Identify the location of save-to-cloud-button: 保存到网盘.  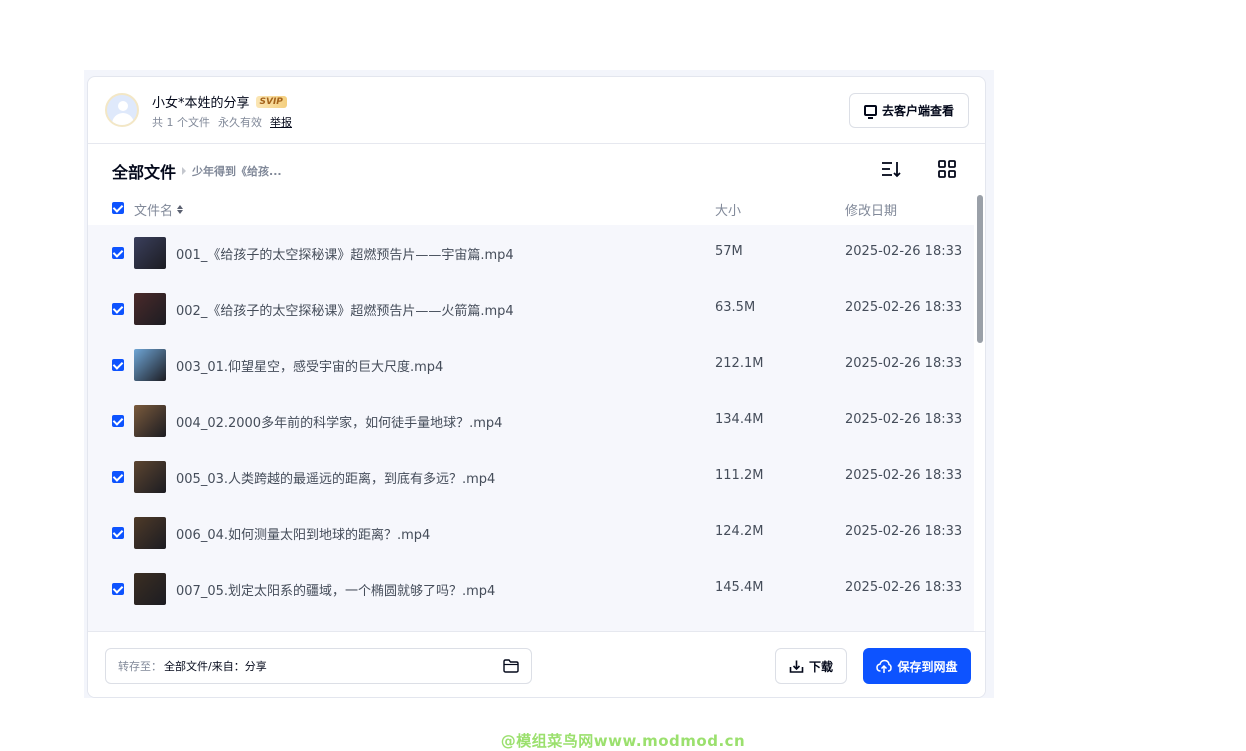
(917, 666).